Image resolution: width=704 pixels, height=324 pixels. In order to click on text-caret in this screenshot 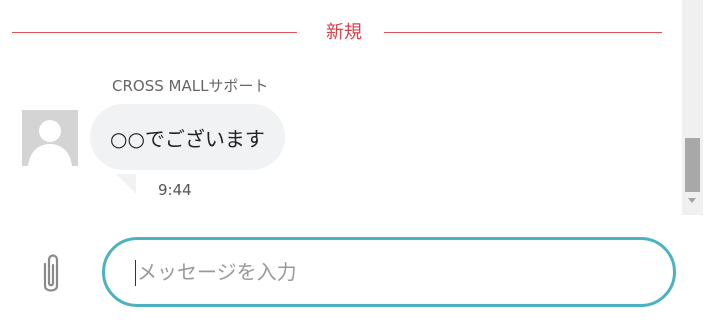, I will do `click(135, 273)`.